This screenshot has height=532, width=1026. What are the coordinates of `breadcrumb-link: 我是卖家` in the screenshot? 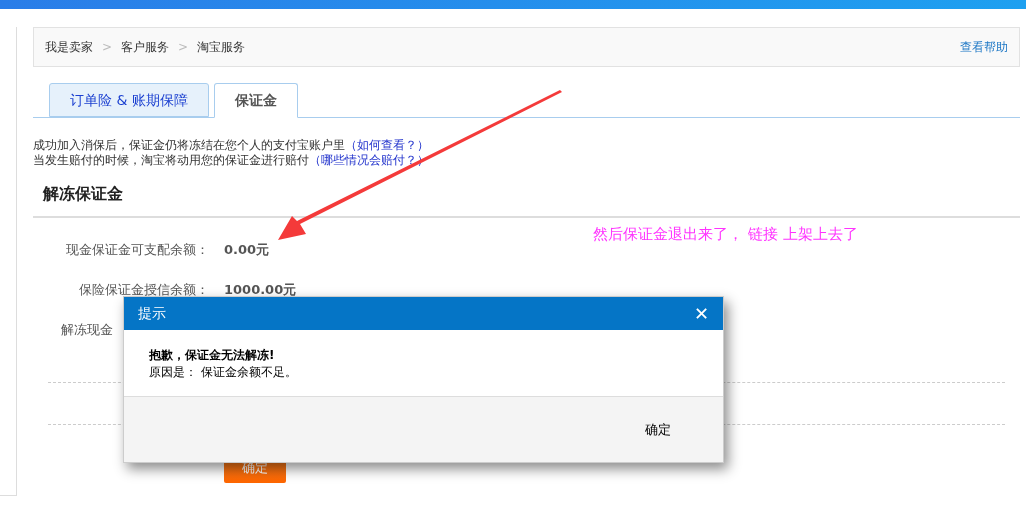 It's located at (69, 47).